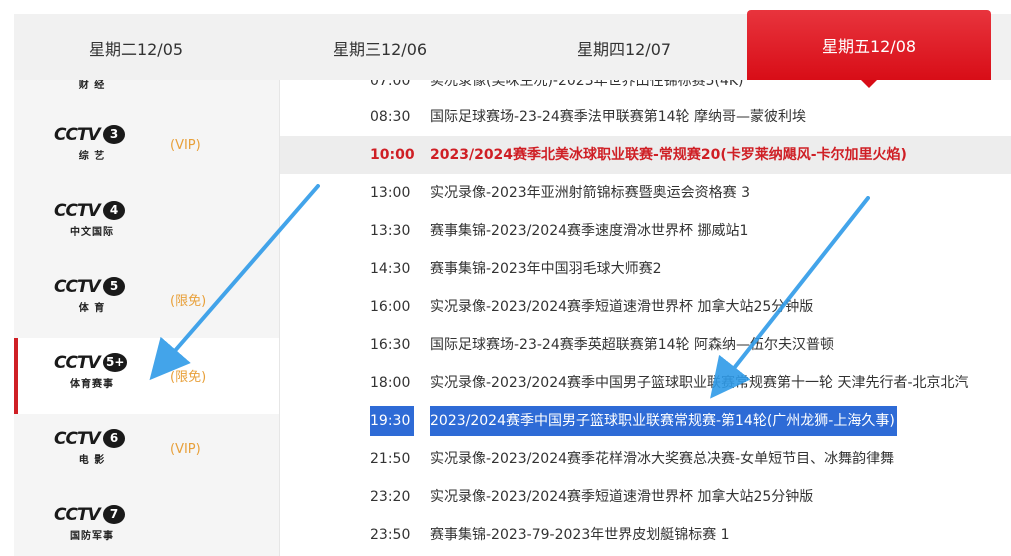  I want to click on schedule-row: 07:00 实况录像(美味生况)-2023年世界田径锦标赛5(4K), so click(645, 90).